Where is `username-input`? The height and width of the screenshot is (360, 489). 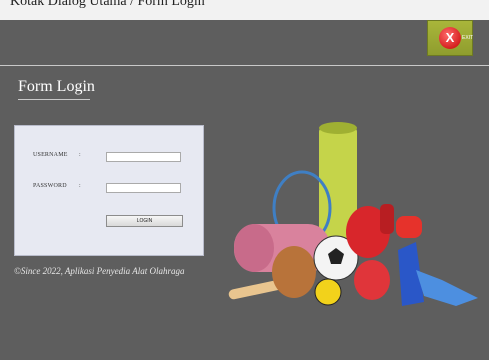
username-input is located at coordinates (143, 157).